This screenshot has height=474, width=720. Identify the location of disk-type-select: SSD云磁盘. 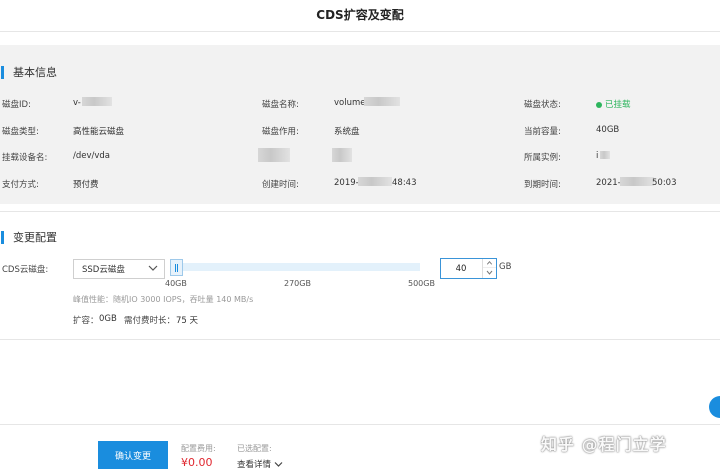
(119, 269).